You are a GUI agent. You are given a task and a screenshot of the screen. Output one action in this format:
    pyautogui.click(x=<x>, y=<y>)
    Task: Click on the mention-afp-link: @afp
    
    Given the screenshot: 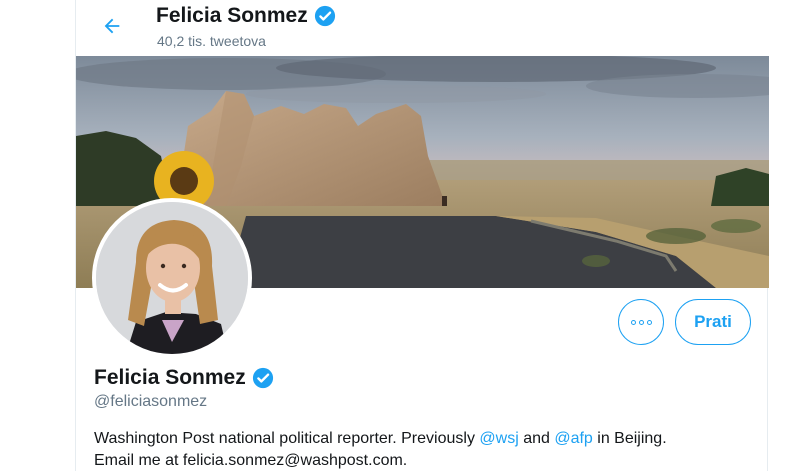 What is the action you would take?
    pyautogui.click(x=573, y=438)
    